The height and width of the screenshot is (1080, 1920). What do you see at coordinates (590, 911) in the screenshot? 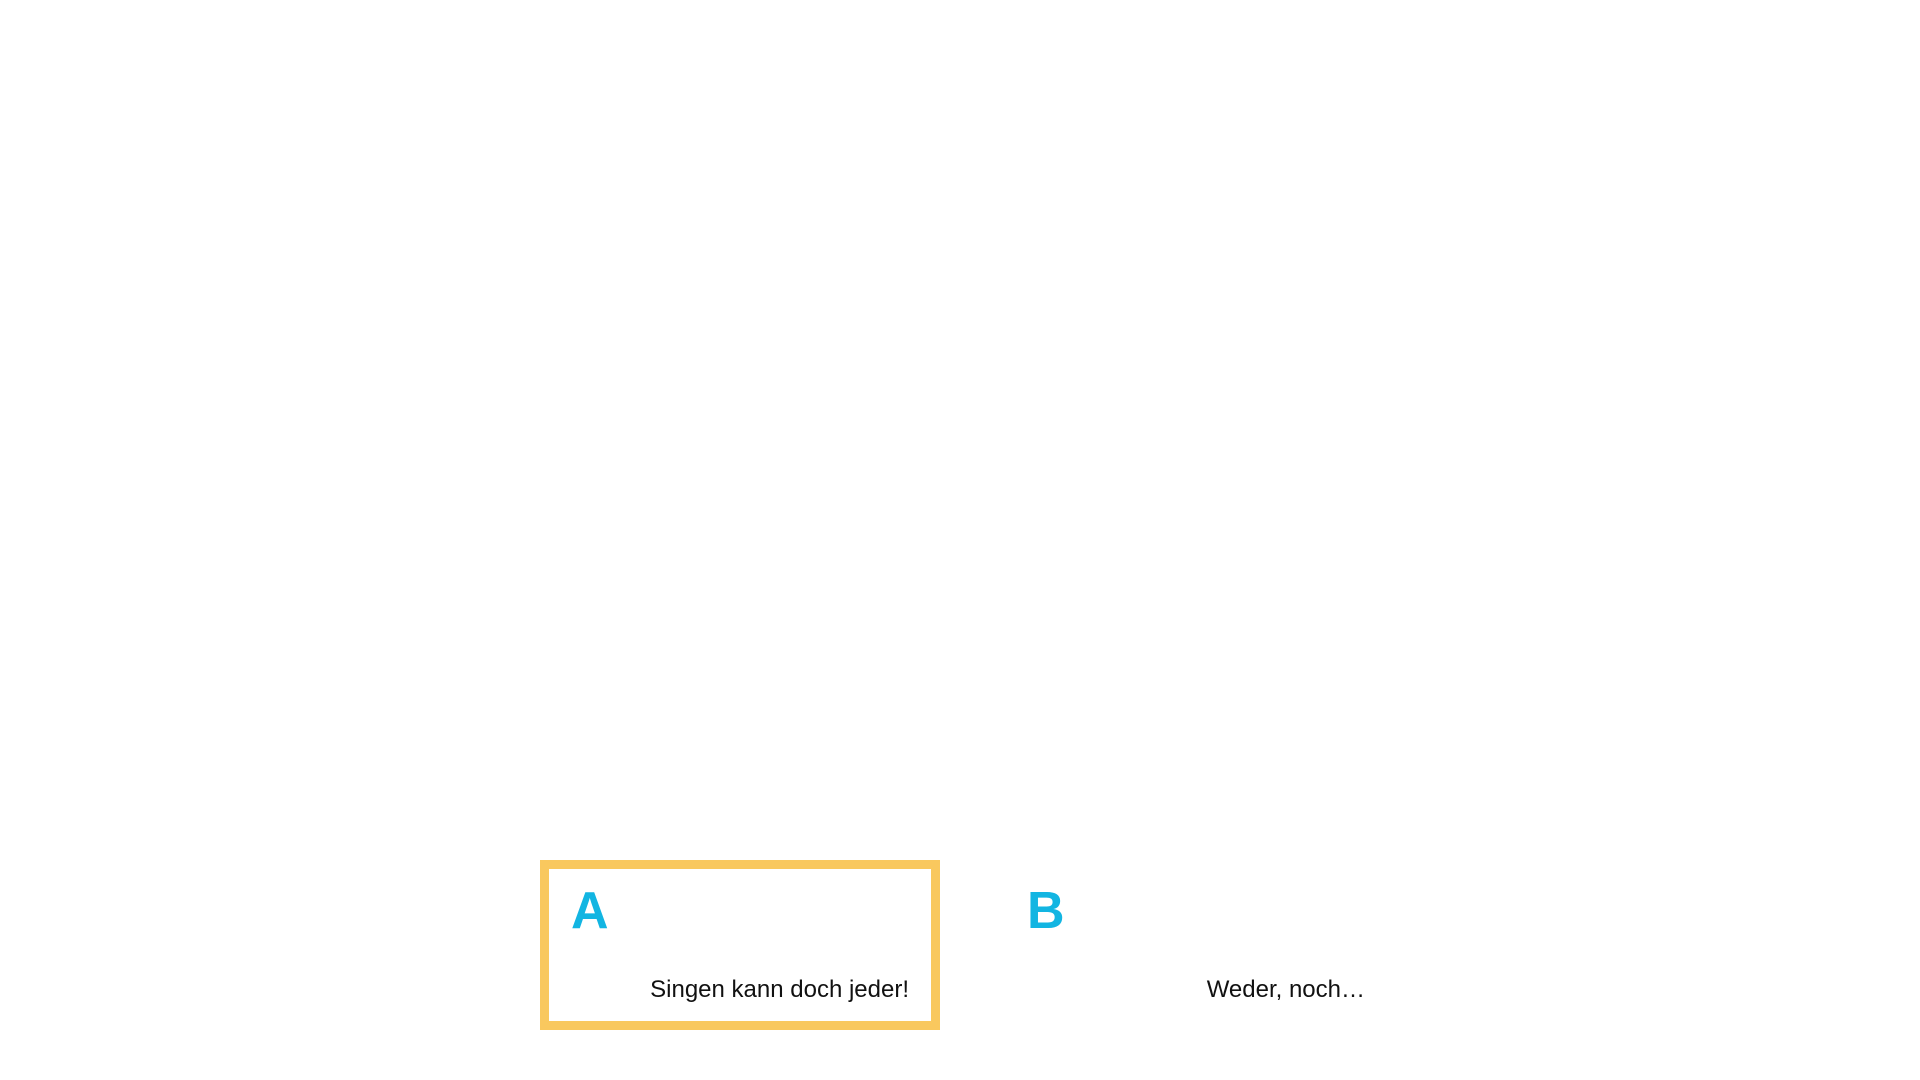
I see `option-letter-a: A` at bounding box center [590, 911].